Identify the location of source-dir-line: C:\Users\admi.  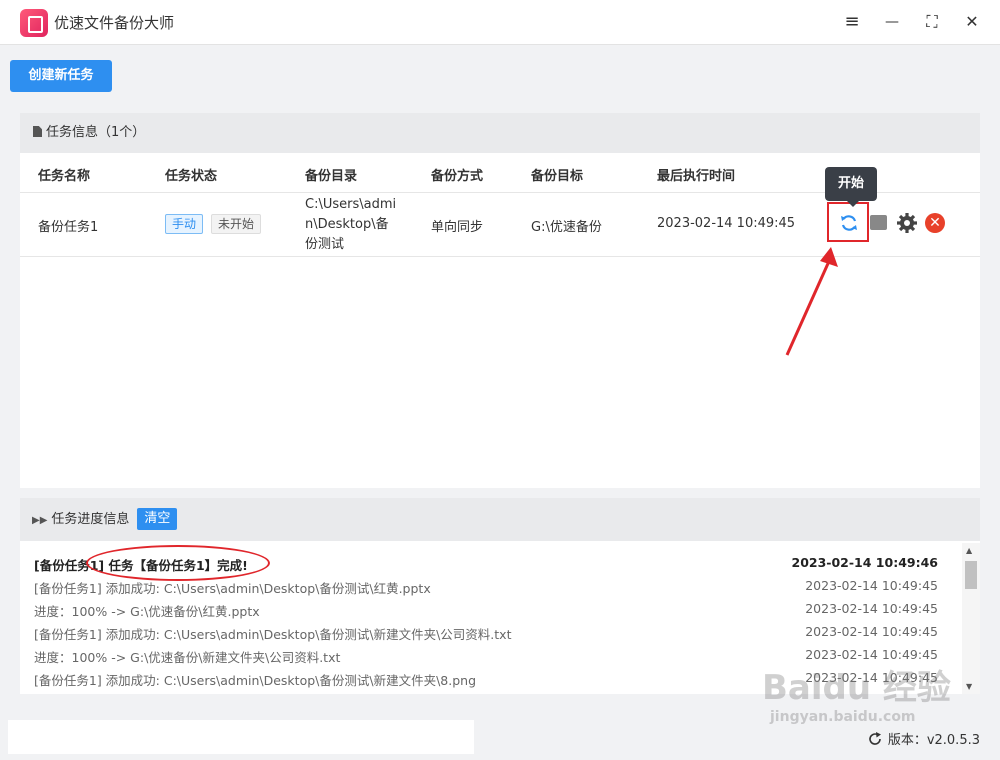
(351, 204).